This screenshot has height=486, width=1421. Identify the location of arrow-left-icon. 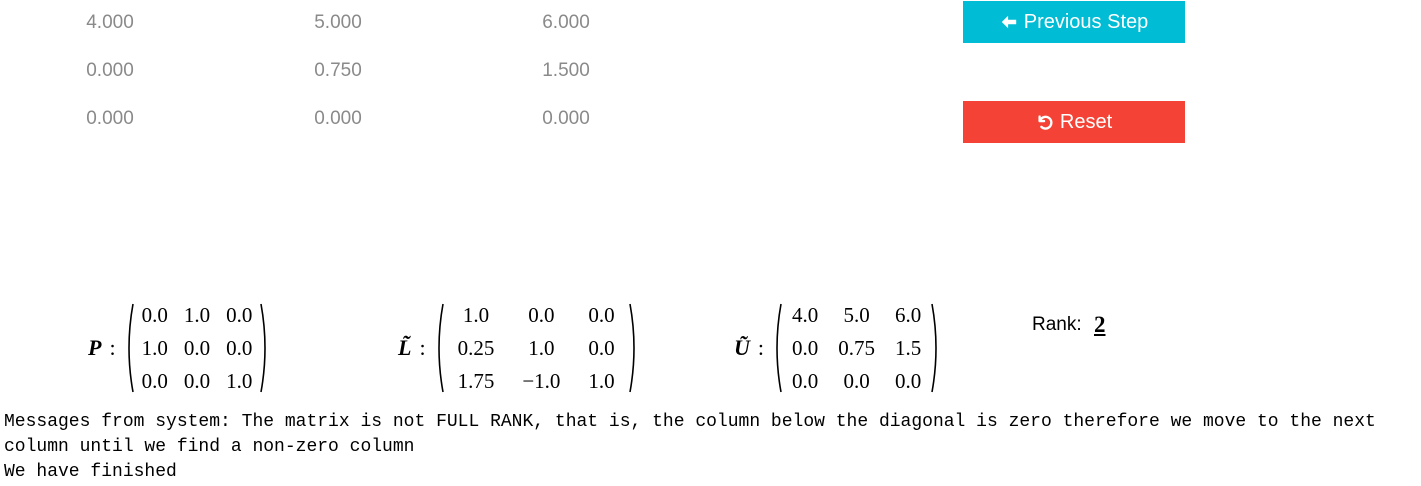
(1008, 22).